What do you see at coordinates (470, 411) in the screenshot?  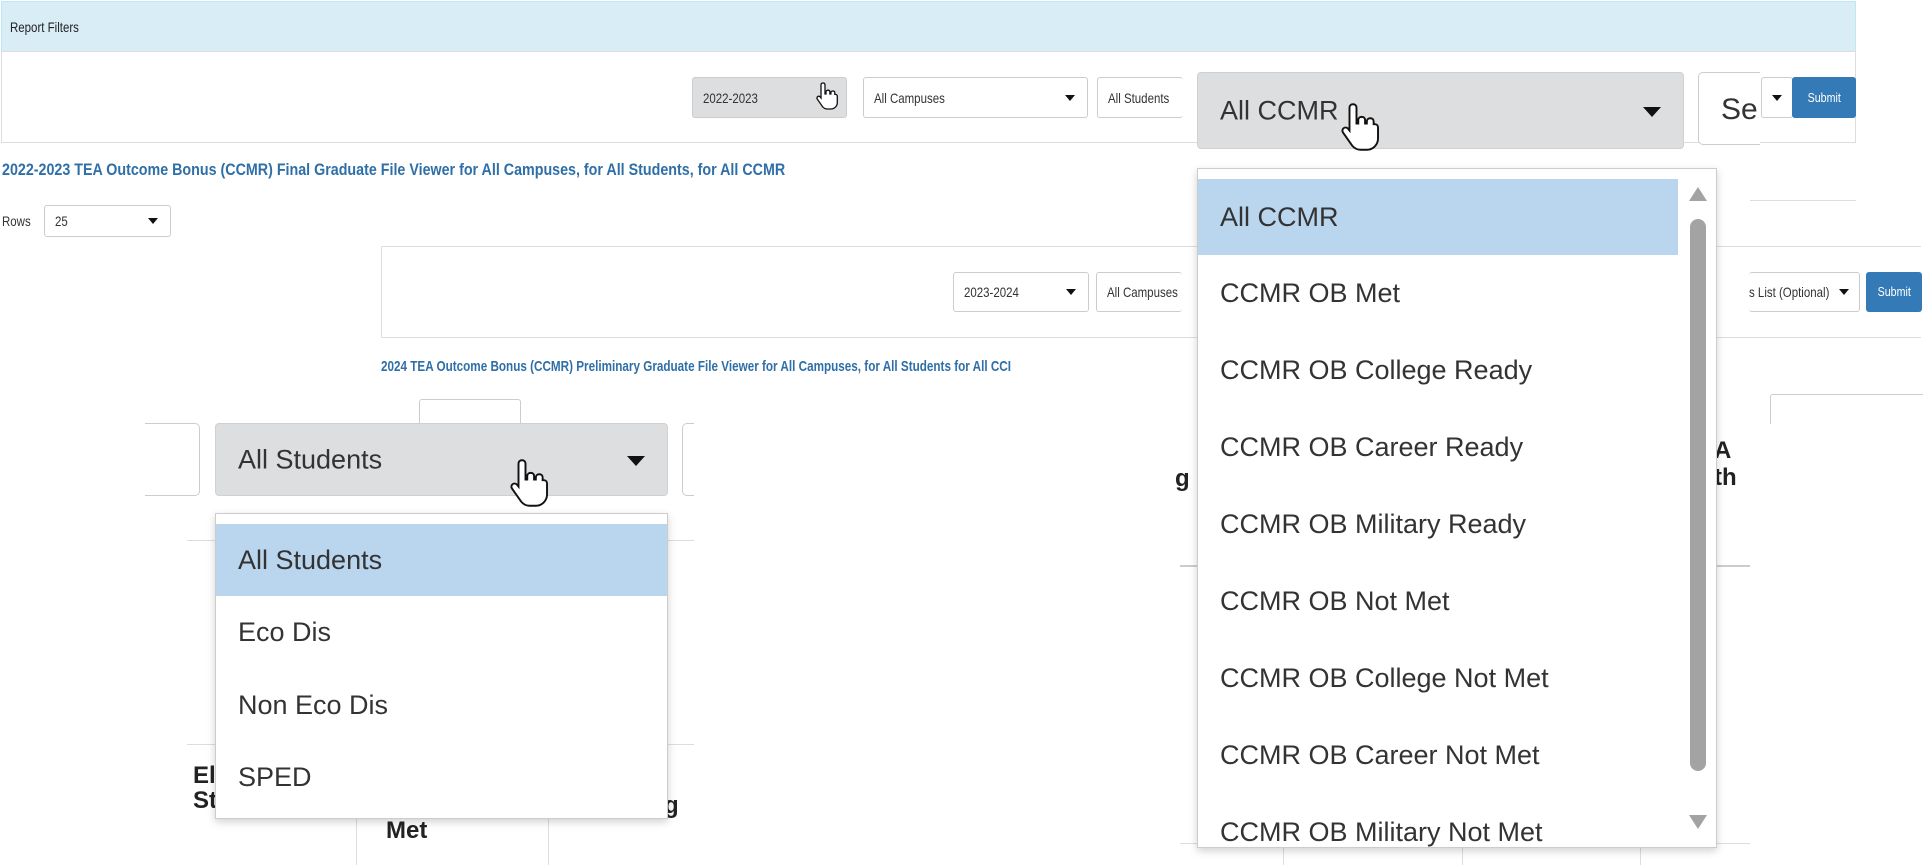 I see `second-rows-select` at bounding box center [470, 411].